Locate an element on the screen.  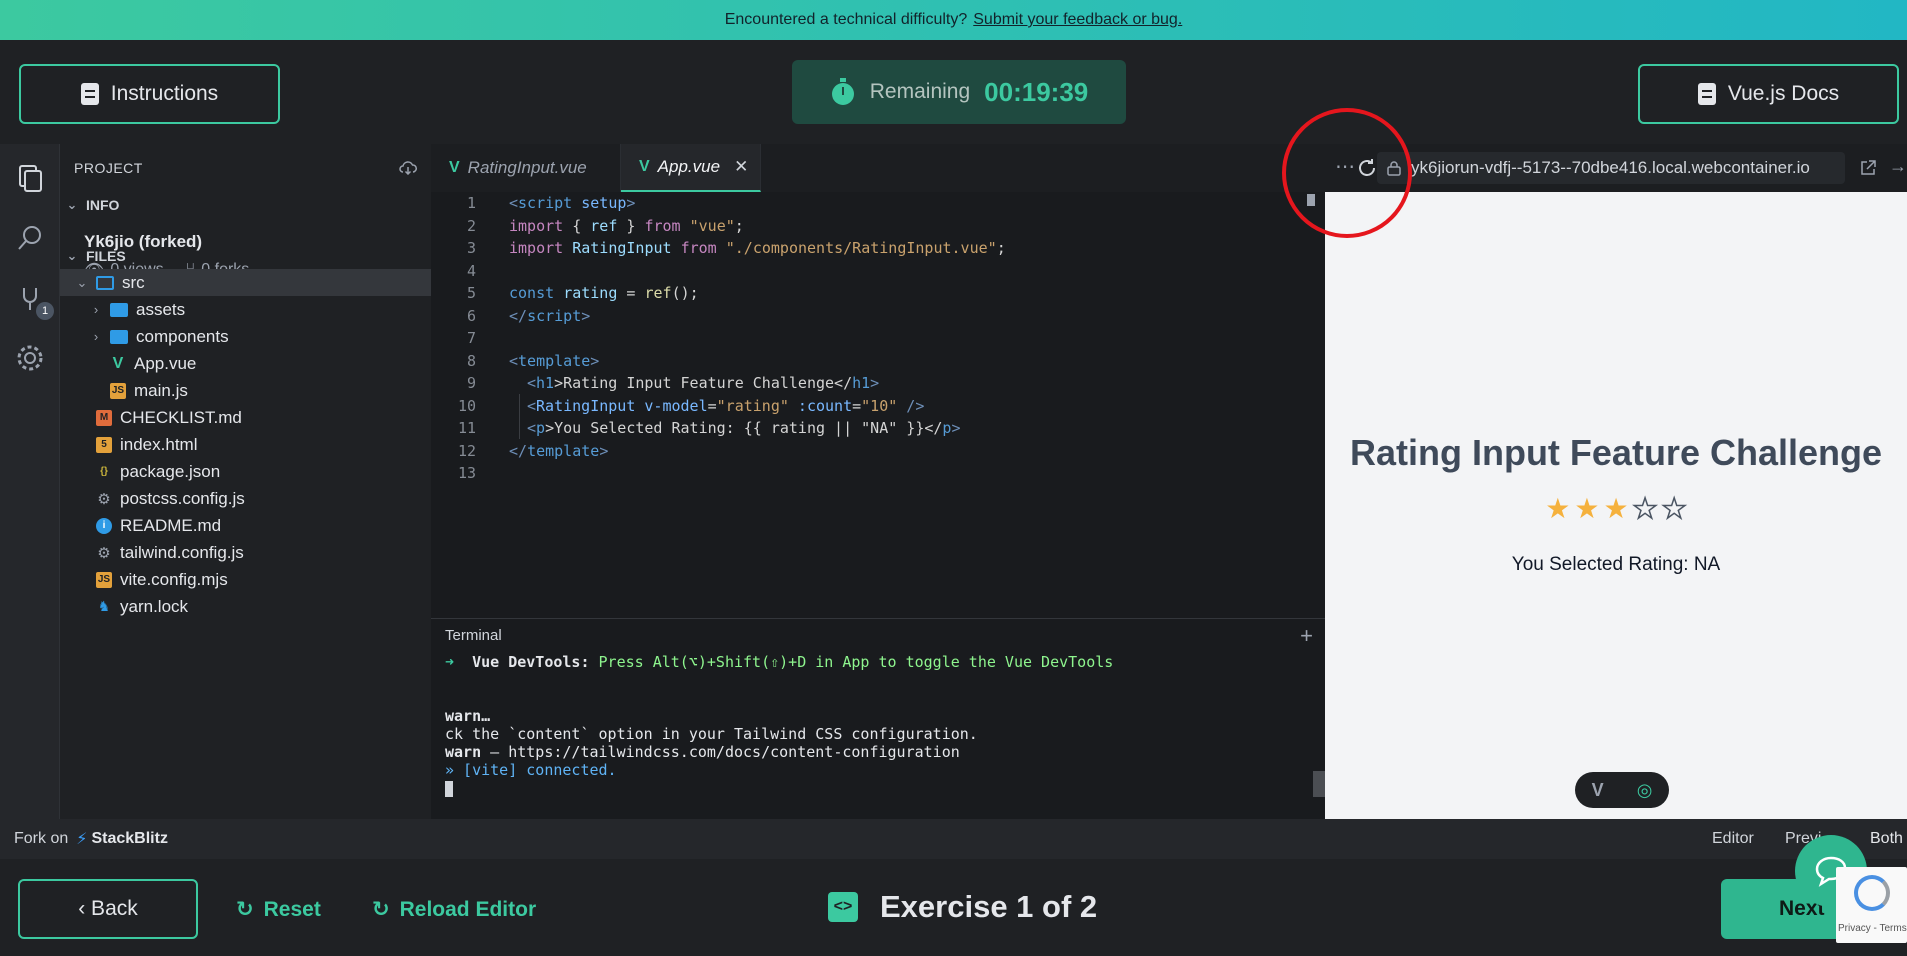
tree-folder-components: › components is located at coordinates (245, 336).